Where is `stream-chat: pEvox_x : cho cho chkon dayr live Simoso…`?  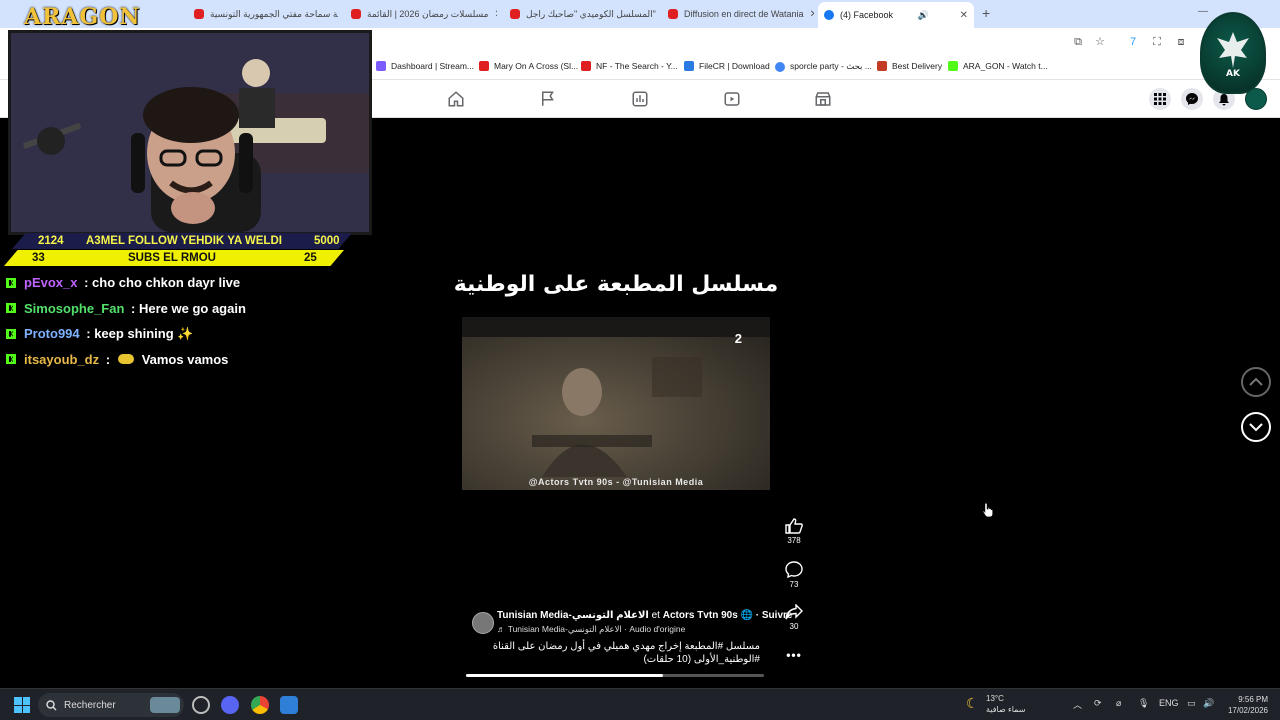 stream-chat: pEvox_x : cho cho chkon dayr live Simoso… is located at coordinates (176, 321).